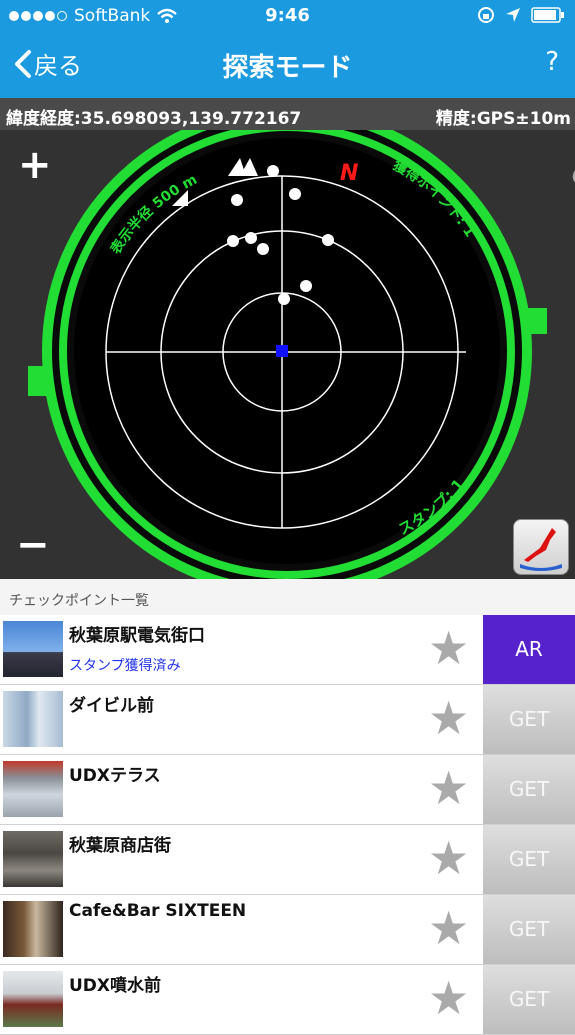  Describe the element at coordinates (287, 597) in the screenshot. I see `checkpoint-list-header: チェックポイント一覧` at that location.